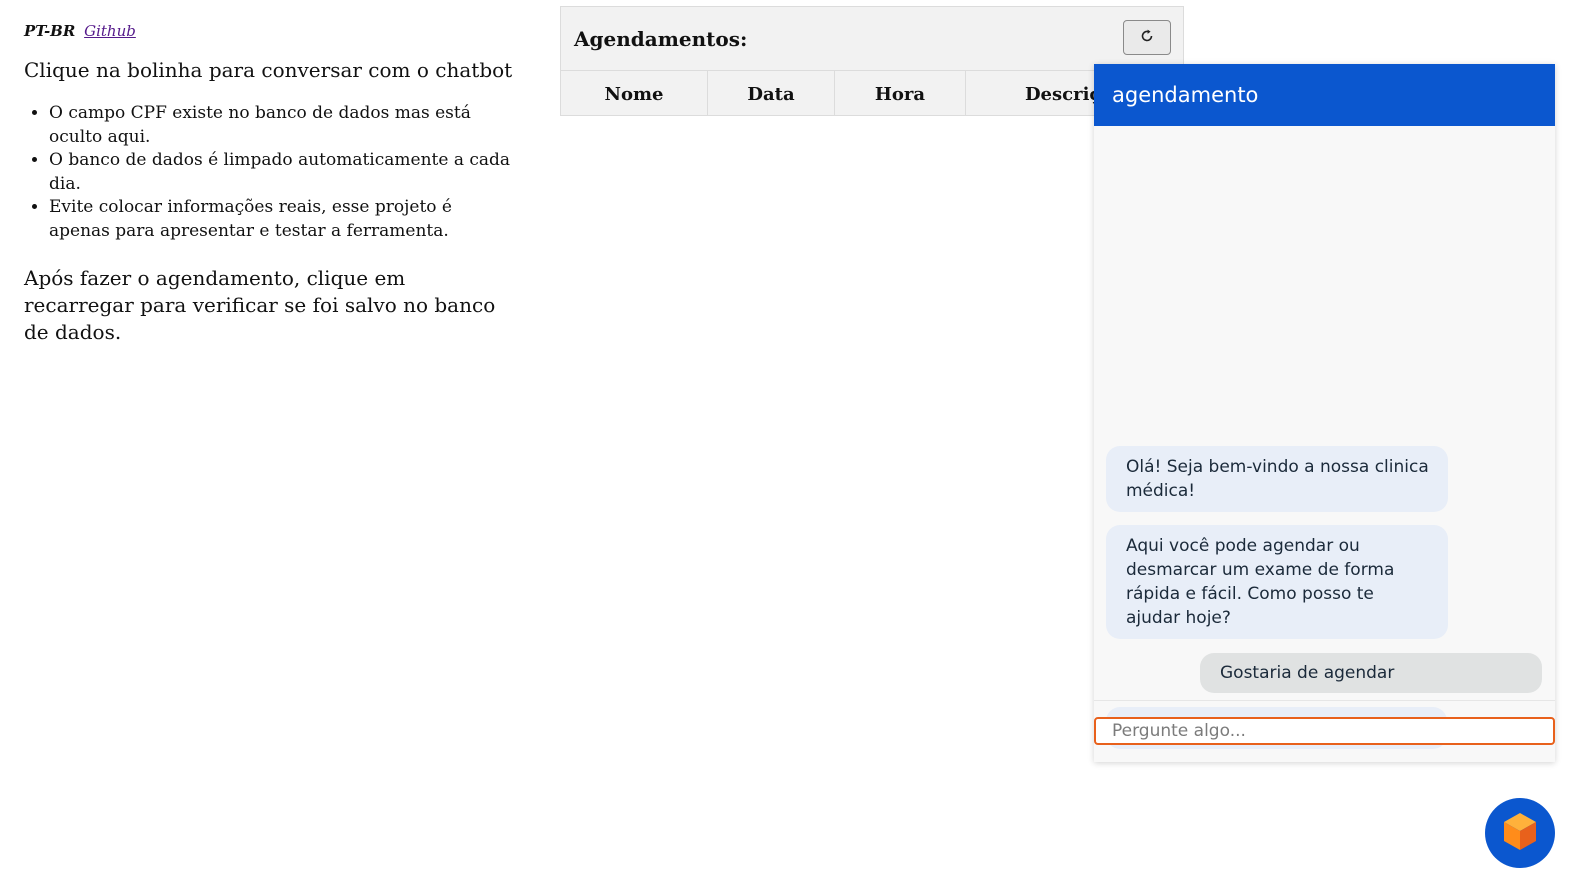 The width and height of the screenshot is (1572, 878). What do you see at coordinates (269, 31) in the screenshot?
I see `lang-row: PT-BR Github` at bounding box center [269, 31].